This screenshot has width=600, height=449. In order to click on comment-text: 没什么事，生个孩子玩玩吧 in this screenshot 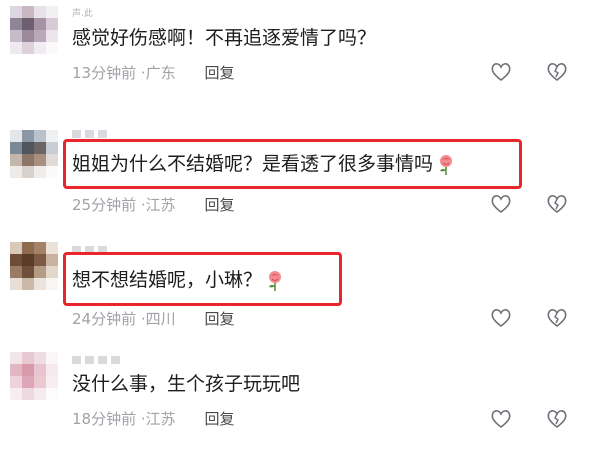, I will do `click(186, 384)`.